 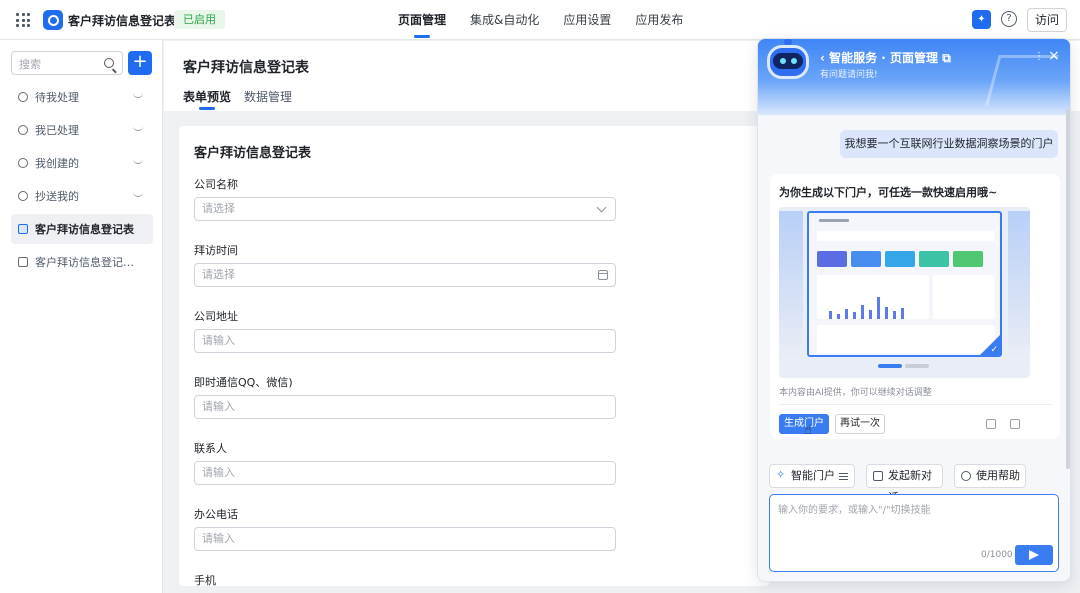 I want to click on panel-scrollbar, so click(x=1068, y=289).